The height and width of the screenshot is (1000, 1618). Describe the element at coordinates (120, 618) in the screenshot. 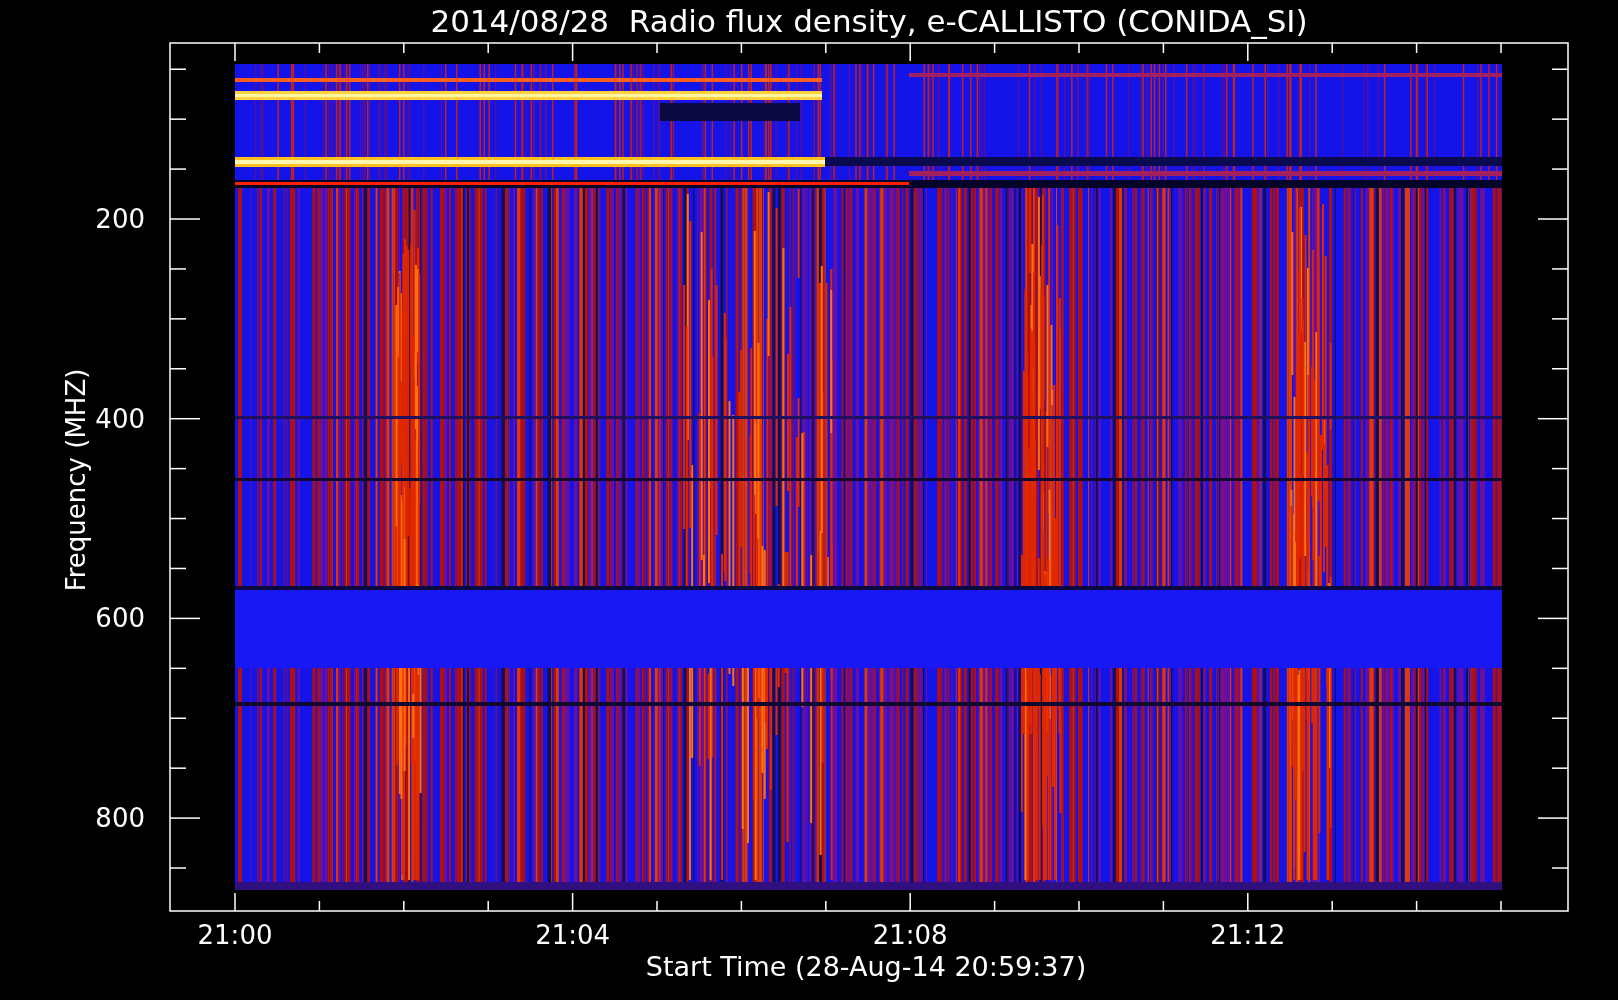

I see `y-tick-label: 600` at that location.